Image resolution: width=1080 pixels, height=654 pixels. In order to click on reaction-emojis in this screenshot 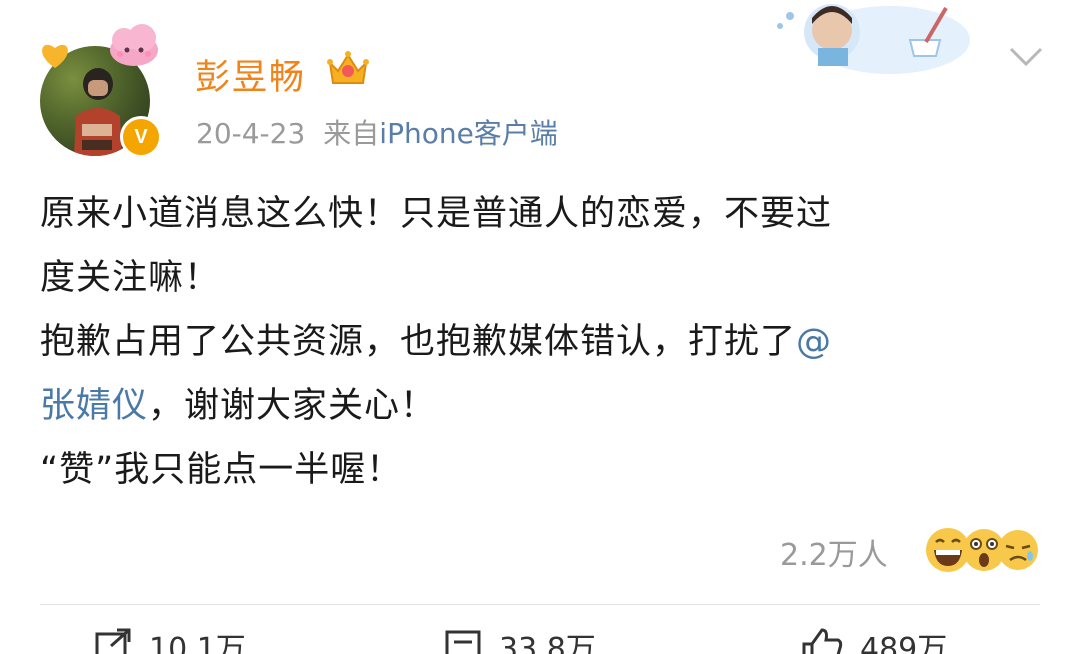, I will do `click(982, 548)`.